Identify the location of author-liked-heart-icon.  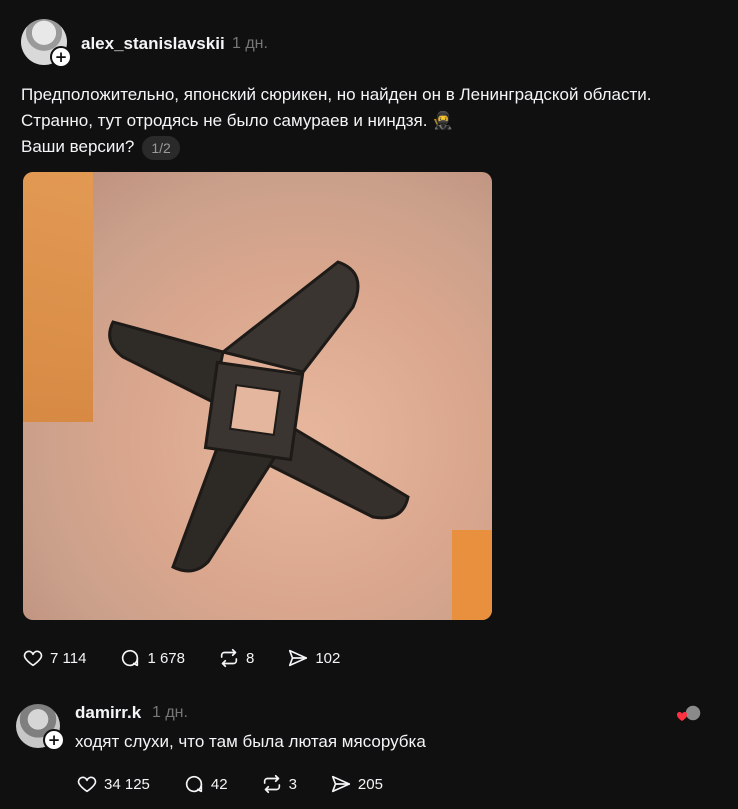
(689, 713).